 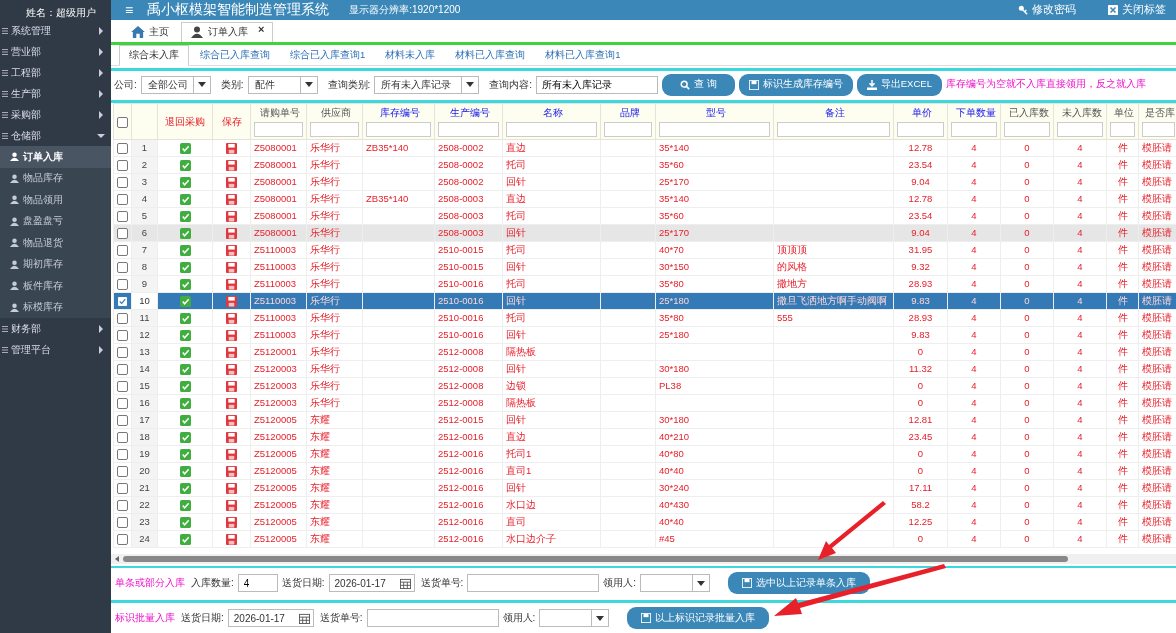 What do you see at coordinates (643, 558) in the screenshot?
I see `horizontal-scrollbar` at bounding box center [643, 558].